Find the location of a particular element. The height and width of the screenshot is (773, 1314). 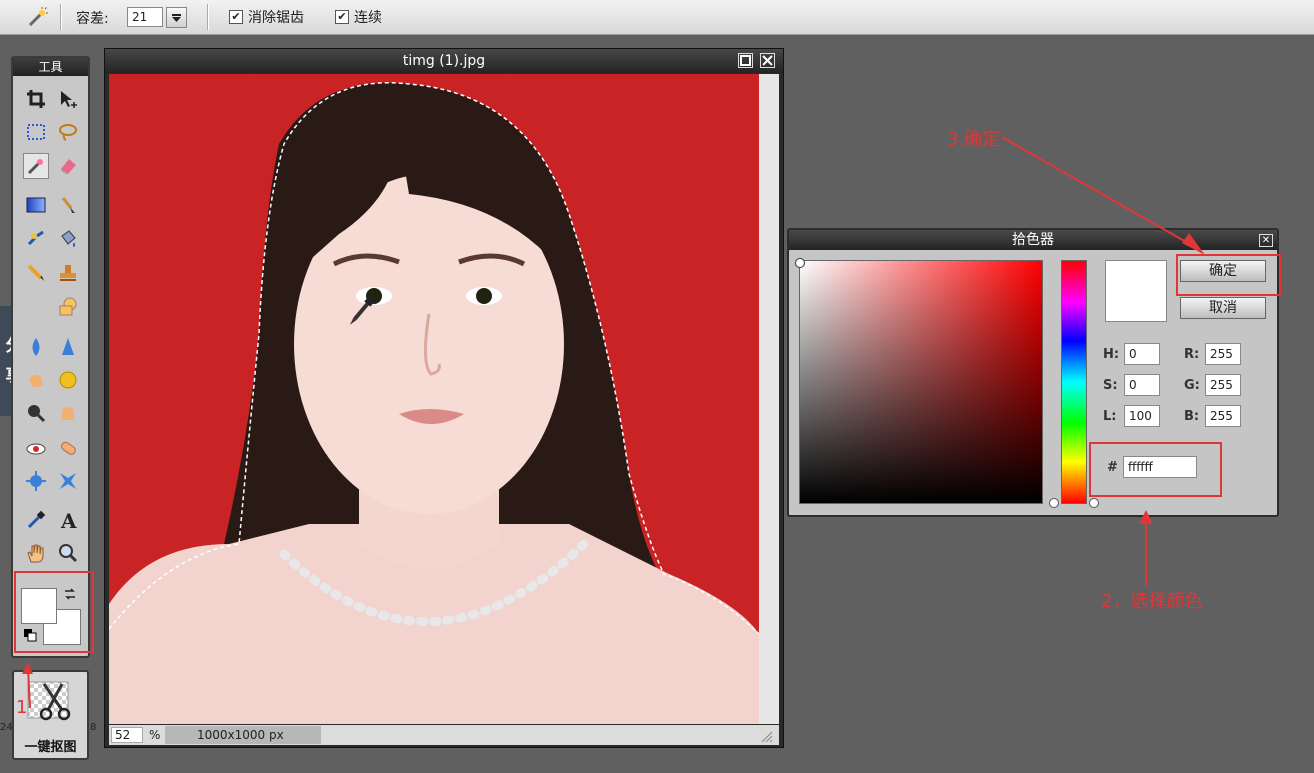

hand-tool-icon is located at coordinates (36, 553).